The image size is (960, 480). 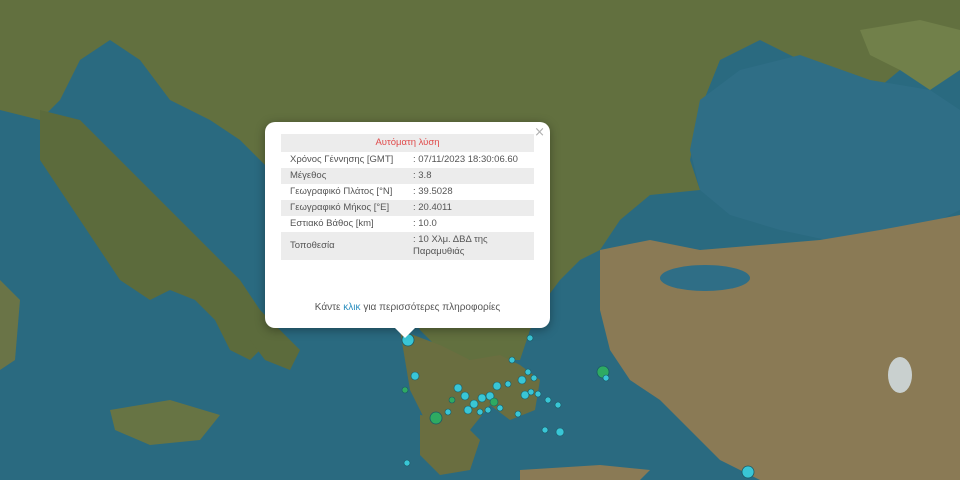 What do you see at coordinates (345, 176) in the screenshot?
I see `row-label: Μέγεθος` at bounding box center [345, 176].